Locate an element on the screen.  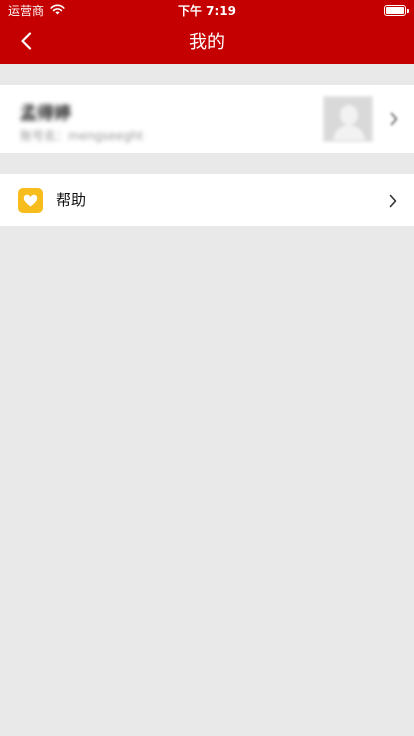
status-time: 下午 7:19 is located at coordinates (207, 11).